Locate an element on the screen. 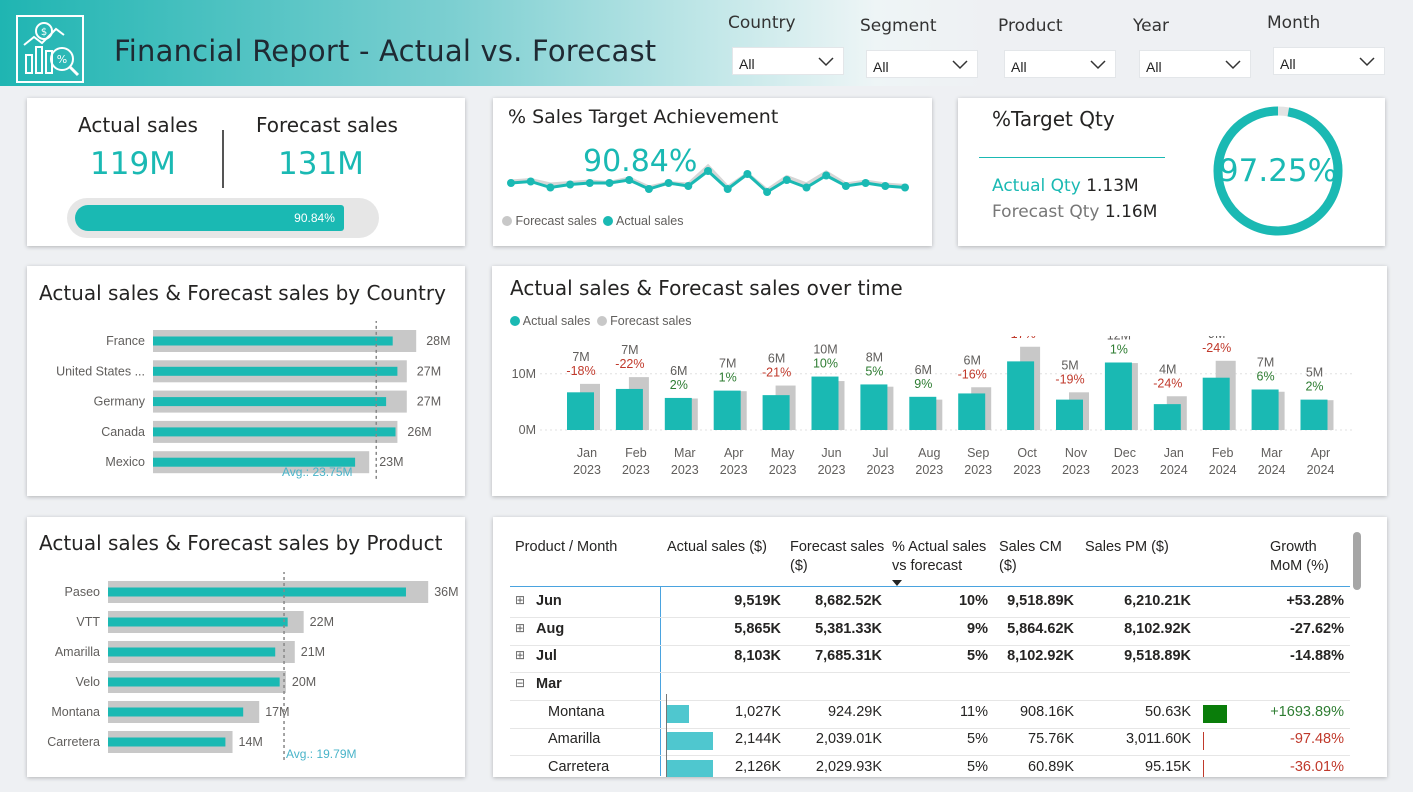 The width and height of the screenshot is (1413, 792). matrix-row-month: Aug is located at coordinates (550, 629).